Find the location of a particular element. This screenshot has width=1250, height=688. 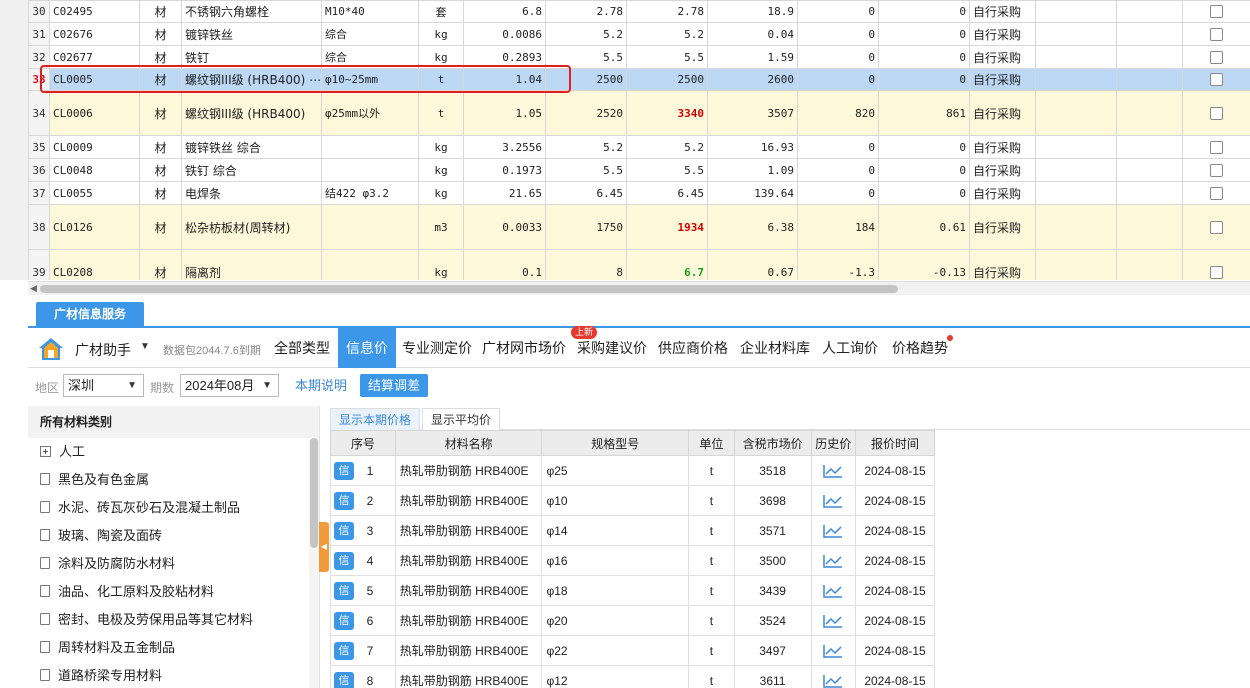

category-item: 密封、电极及劳保用品等其它材料 is located at coordinates (173, 620).